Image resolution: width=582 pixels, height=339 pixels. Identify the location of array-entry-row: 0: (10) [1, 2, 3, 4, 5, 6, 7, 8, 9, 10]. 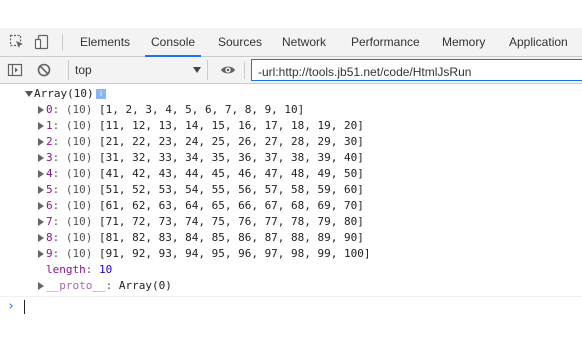
(210, 110).